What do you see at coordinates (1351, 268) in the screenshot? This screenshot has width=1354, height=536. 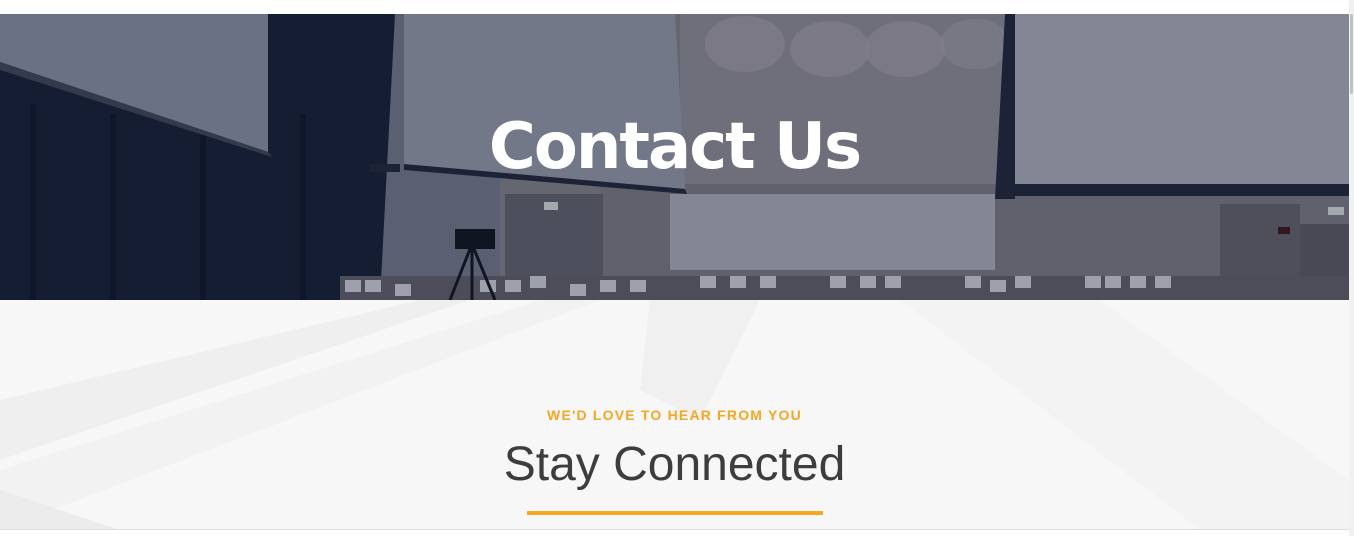 I see `scrollbar` at bounding box center [1351, 268].